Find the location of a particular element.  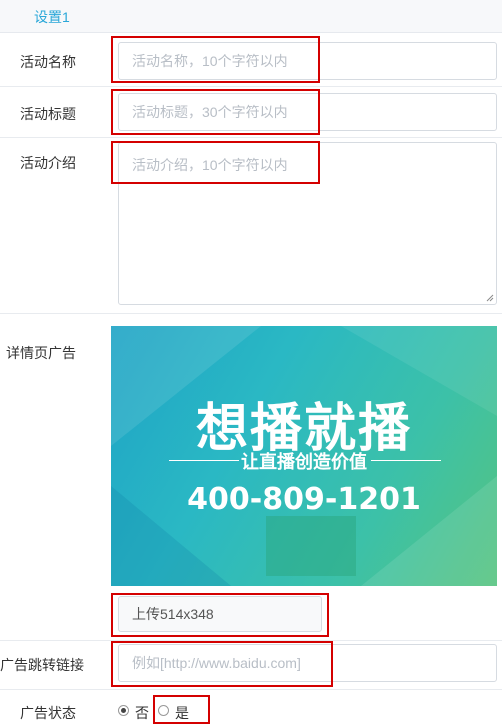

resize-grip-icon is located at coordinates (490, 298).